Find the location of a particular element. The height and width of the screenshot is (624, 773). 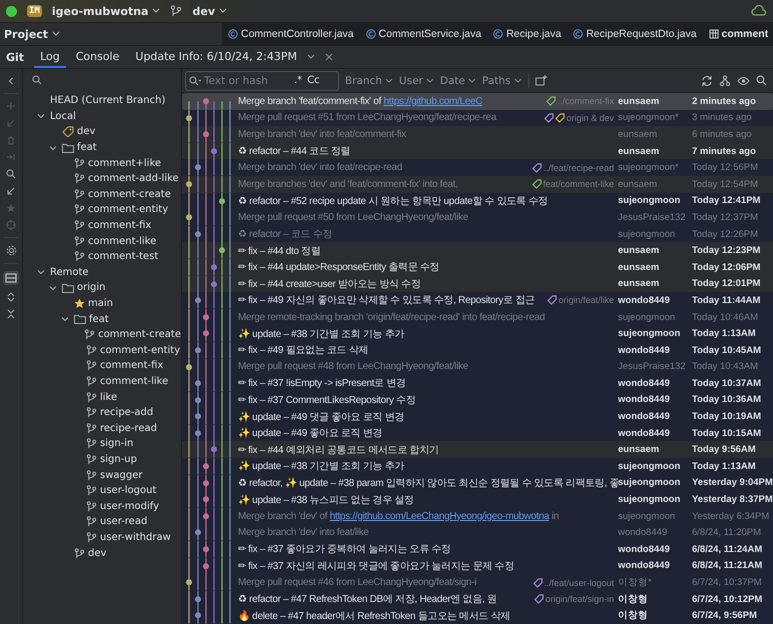

expand-icon is located at coordinates (11, 297).